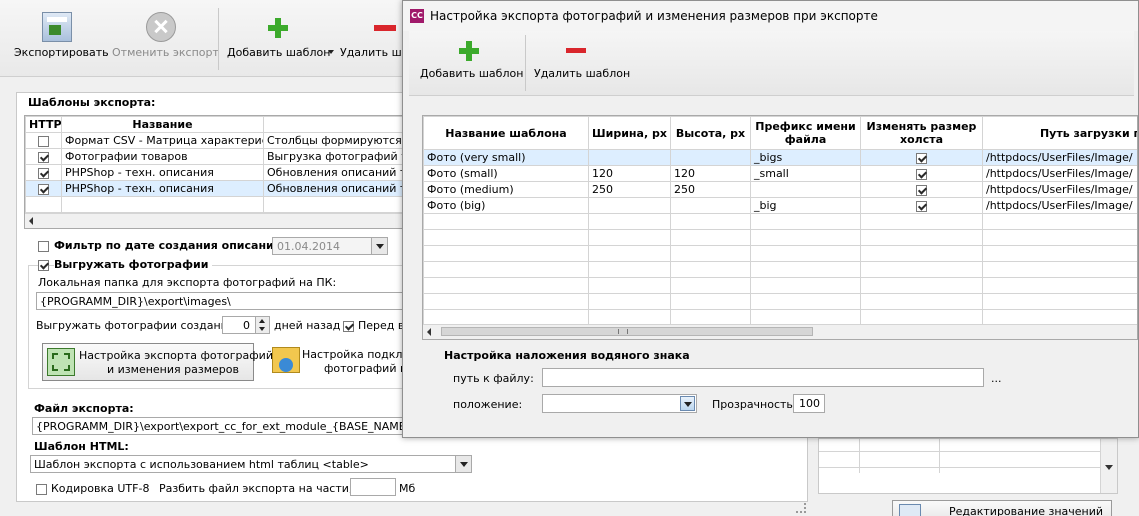 This screenshot has height=516, width=1139. I want to click on column-header-description, so click(333, 124).